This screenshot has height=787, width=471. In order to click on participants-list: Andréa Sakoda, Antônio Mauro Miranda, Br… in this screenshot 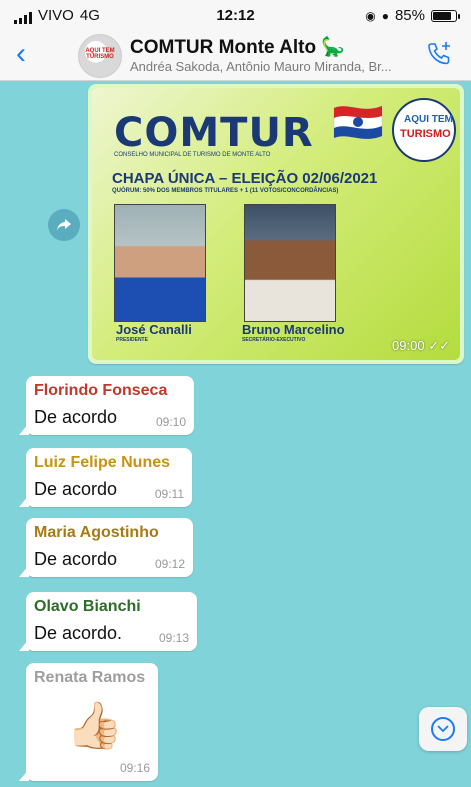, I will do `click(275, 66)`.